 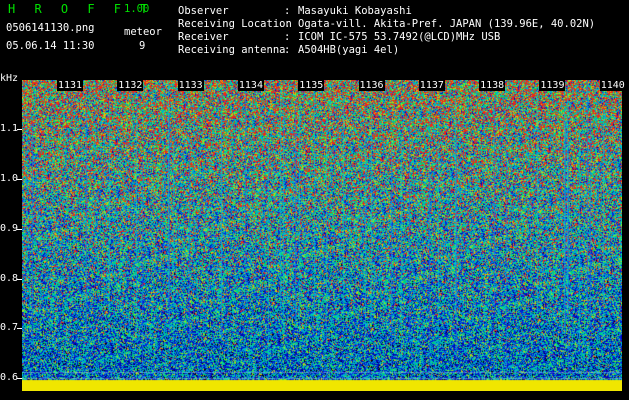 I want to click on y-tick-label: 0.7, so click(x=9, y=327).